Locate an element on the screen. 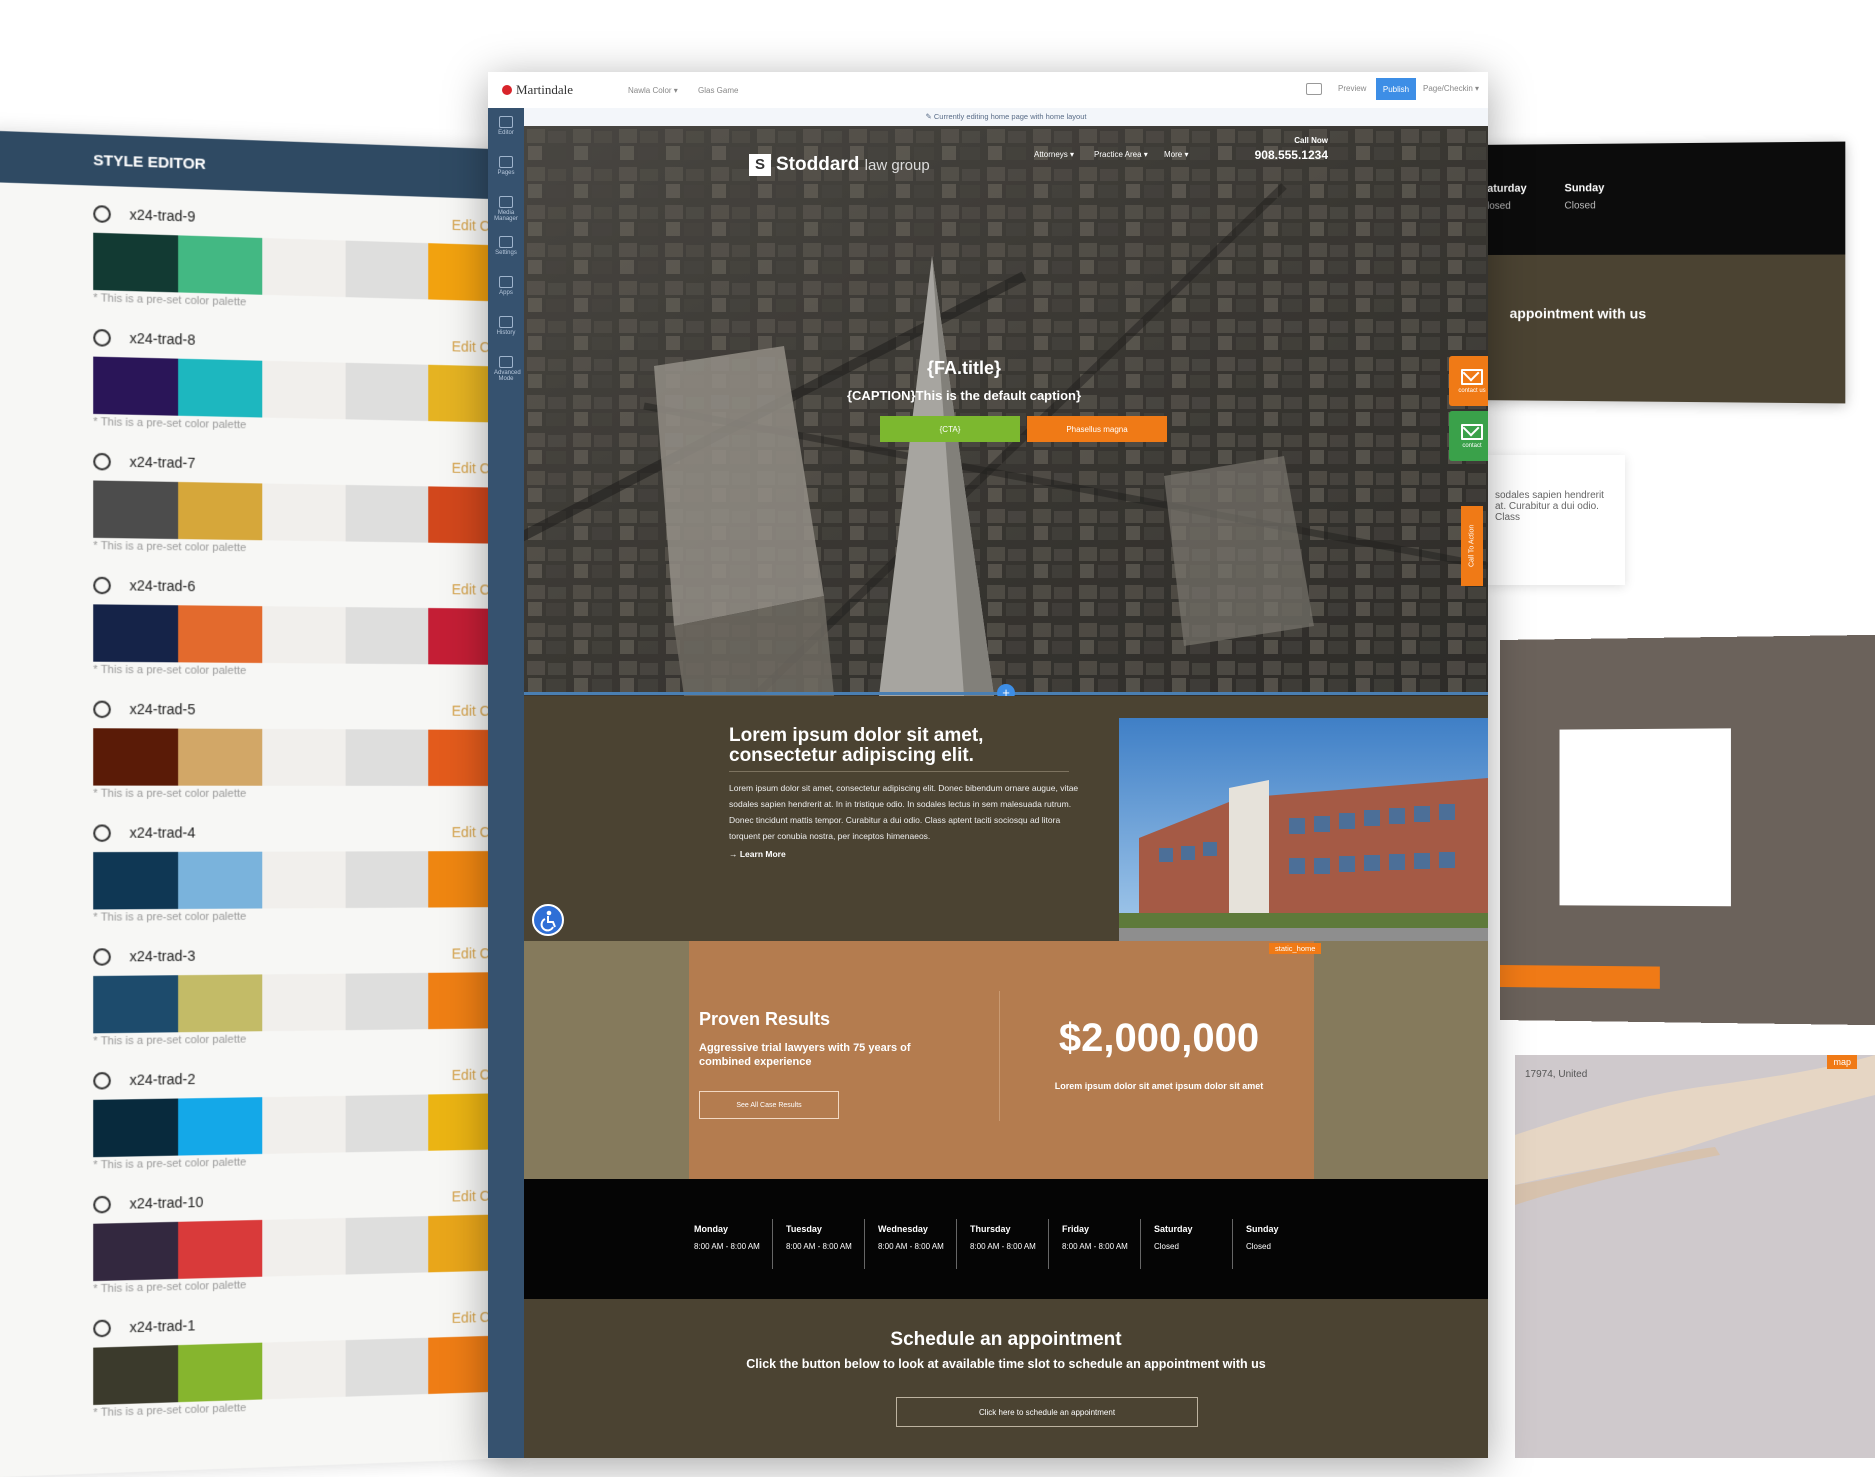 This screenshot has height=1477, width=1875. topbar-menu-game: Glas Game is located at coordinates (718, 90).